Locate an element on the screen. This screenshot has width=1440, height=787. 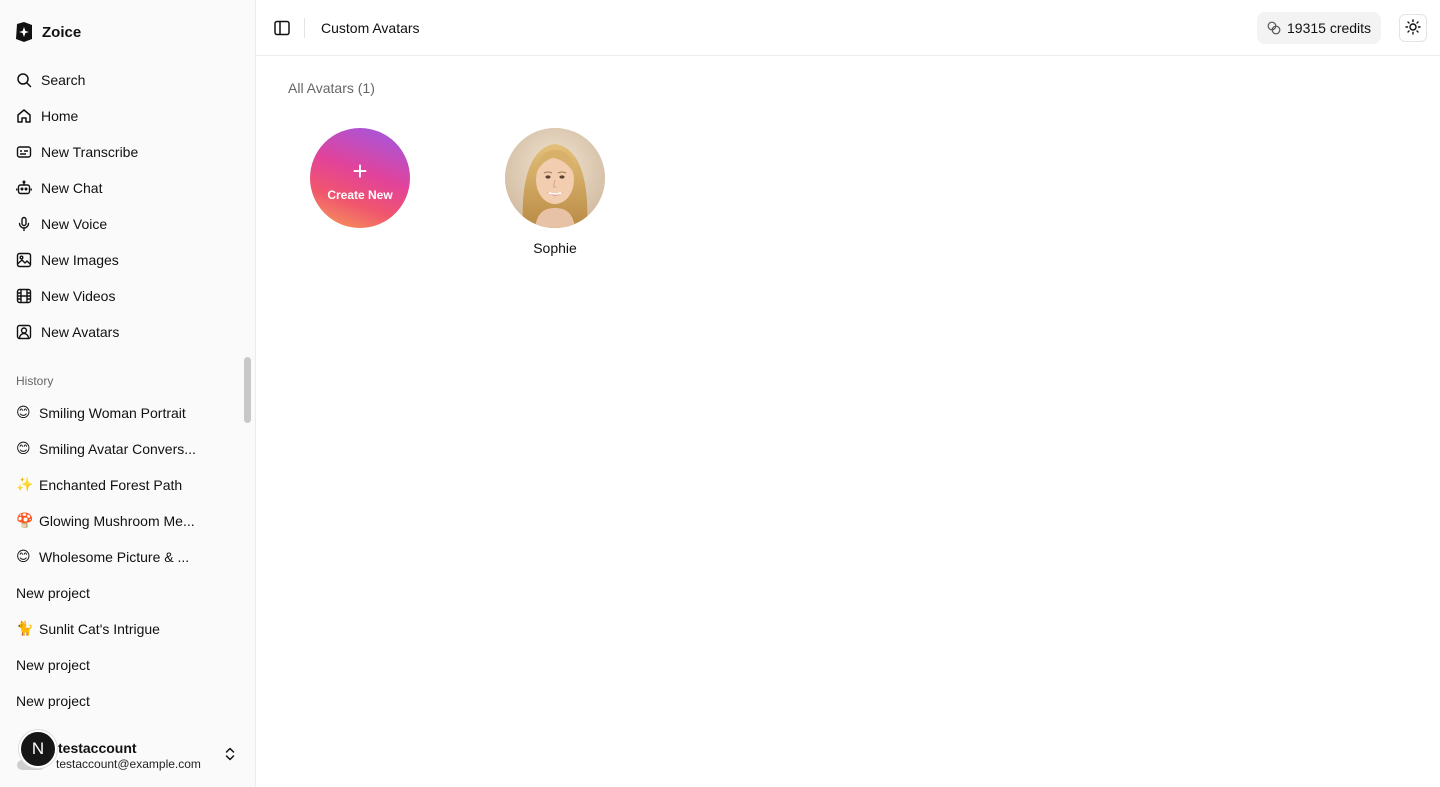
avatar-name: Sophie is located at coordinates (555, 248).